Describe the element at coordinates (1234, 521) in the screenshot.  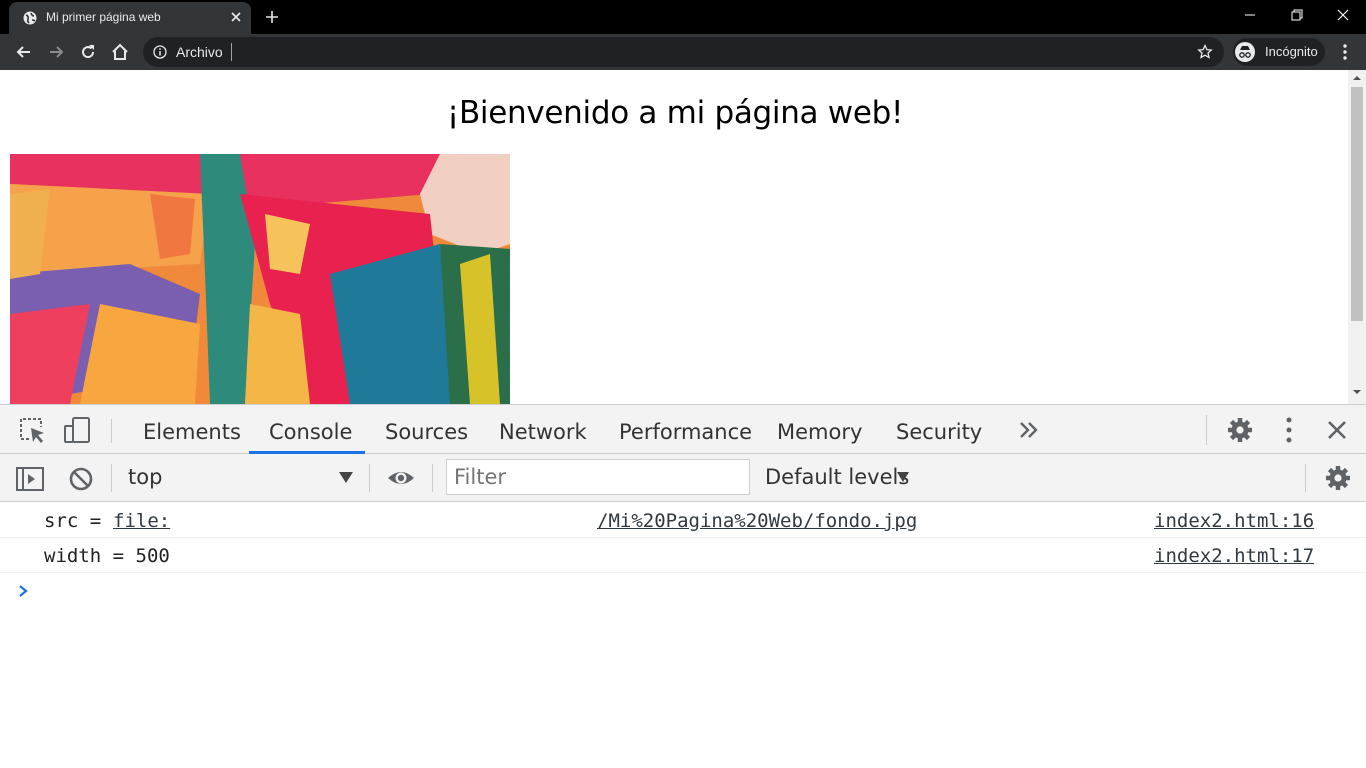
I see `message-source-link: index2.html:16` at that location.